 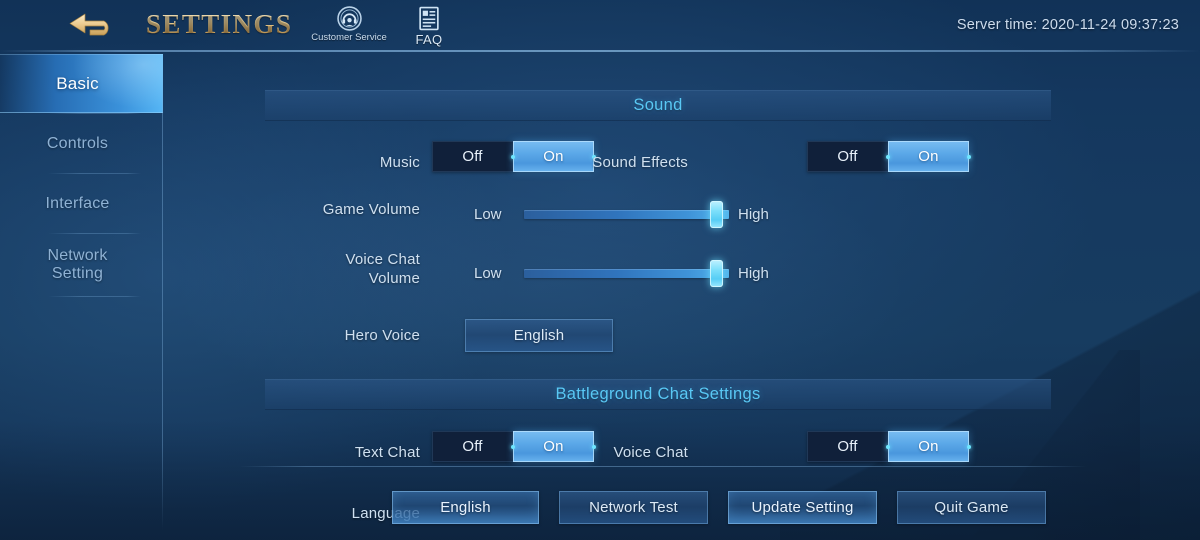 What do you see at coordinates (394, 278) in the screenshot?
I see `voice-chat-volume-label-line2: Volume` at bounding box center [394, 278].